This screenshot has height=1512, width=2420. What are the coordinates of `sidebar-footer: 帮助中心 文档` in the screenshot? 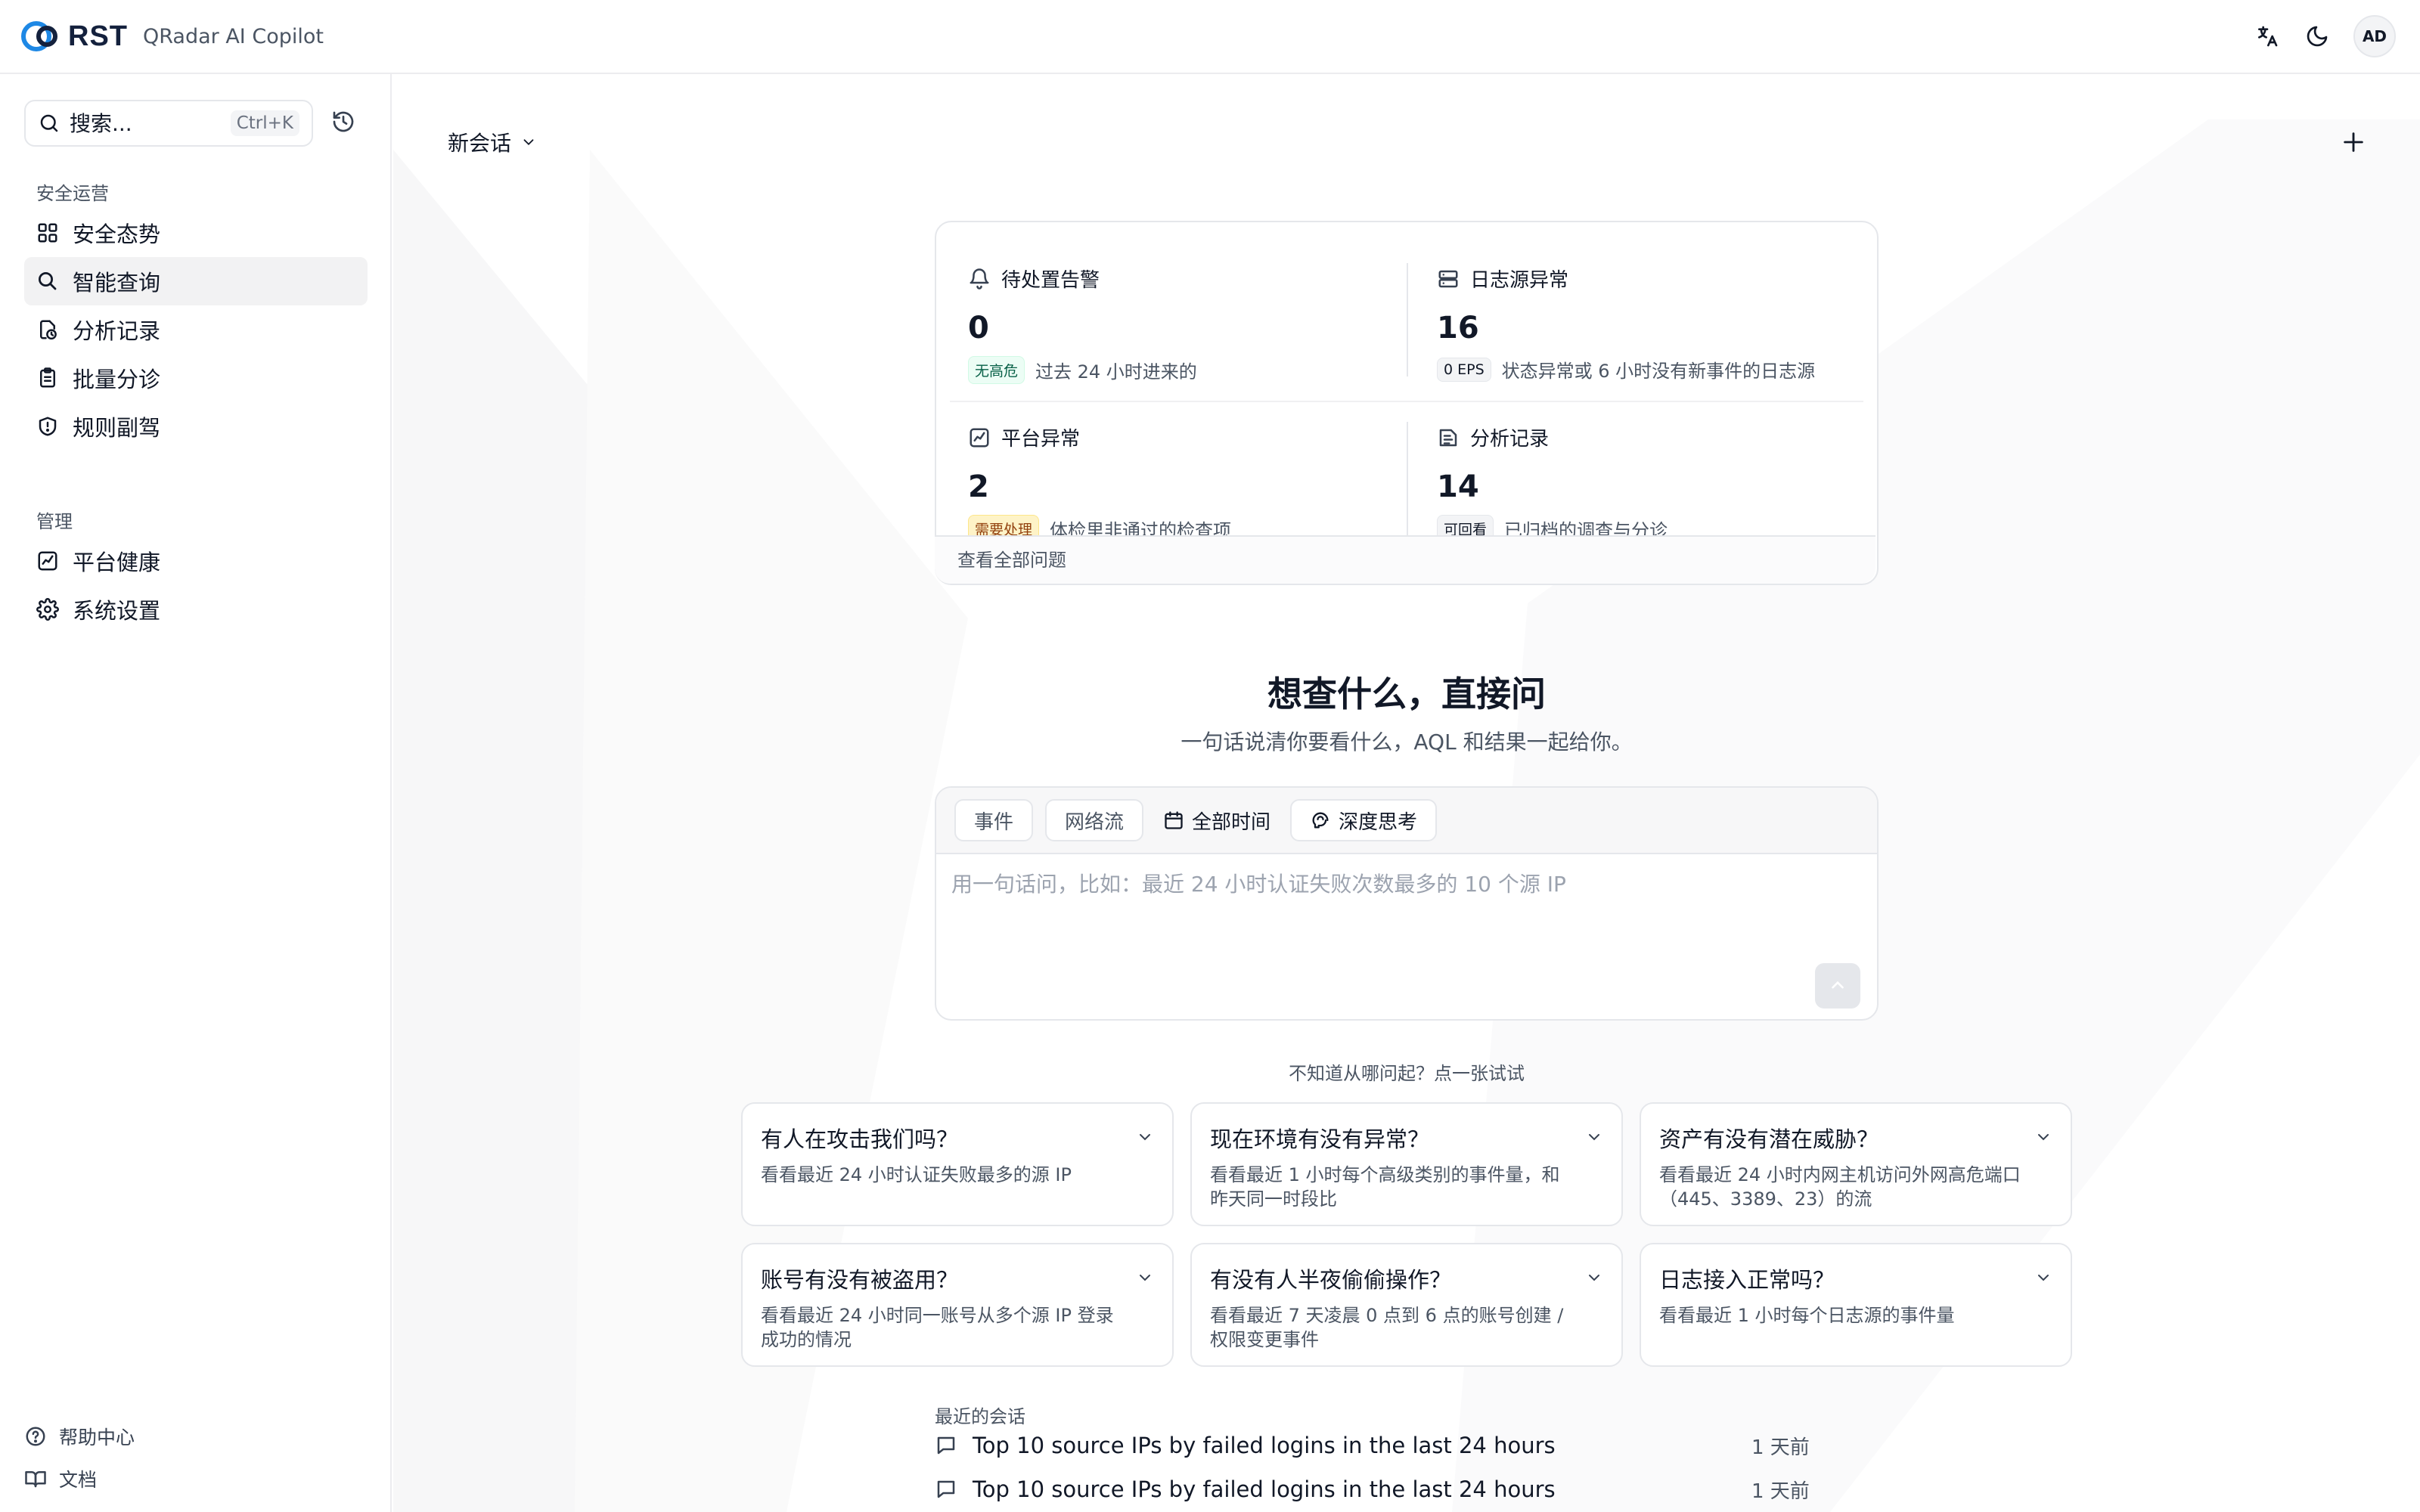 It's located at (79, 1457).